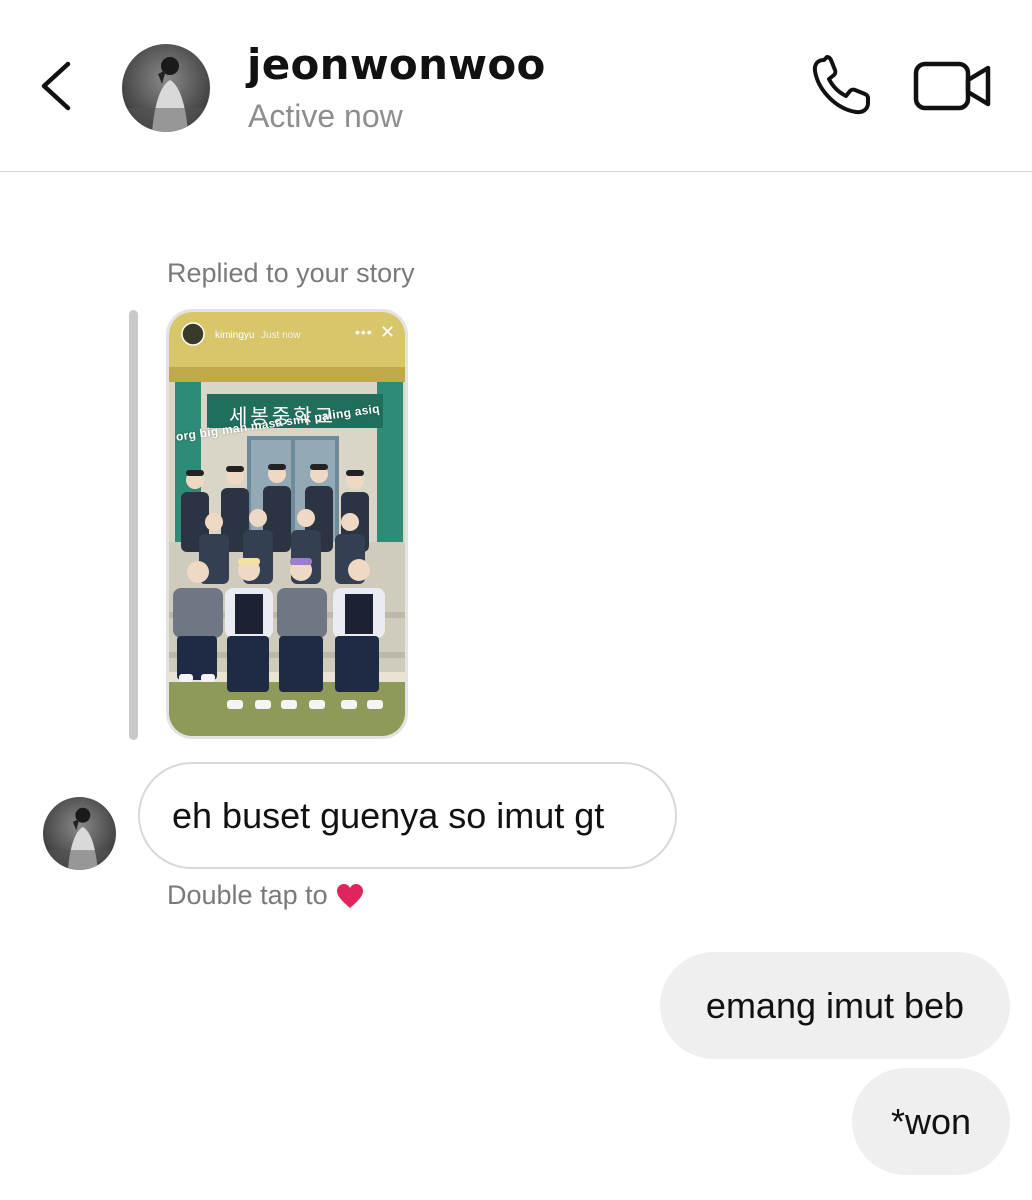 Image resolution: width=1032 pixels, height=1200 pixels. I want to click on chat-header: jeonwonwoo Active now, so click(516, 86).